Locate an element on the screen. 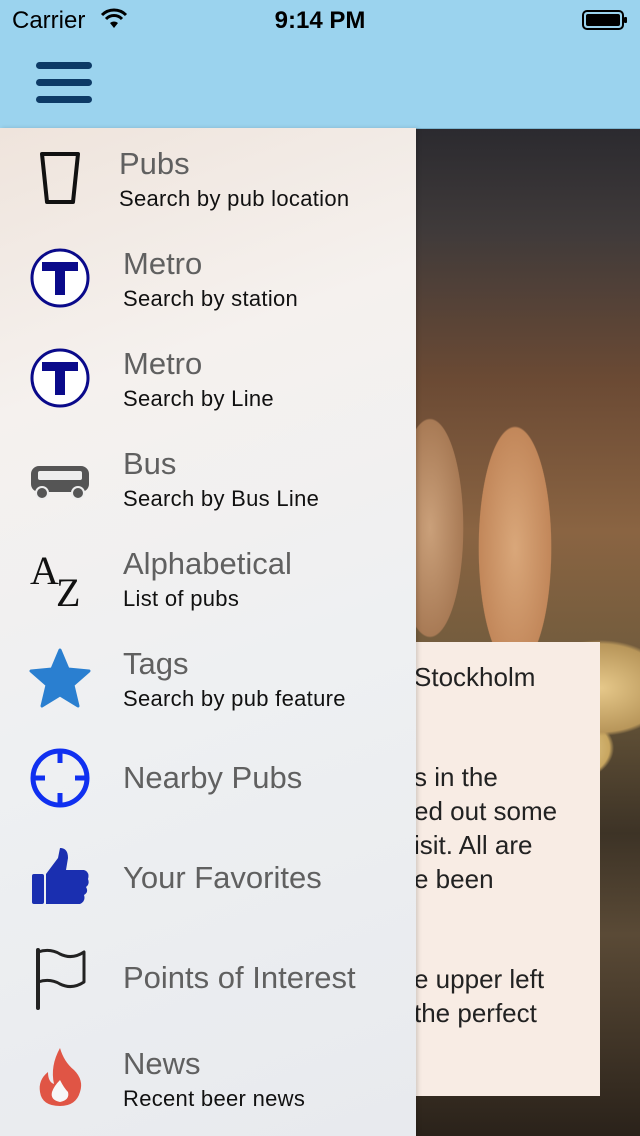  menu-item-title: Bus is located at coordinates (150, 463).